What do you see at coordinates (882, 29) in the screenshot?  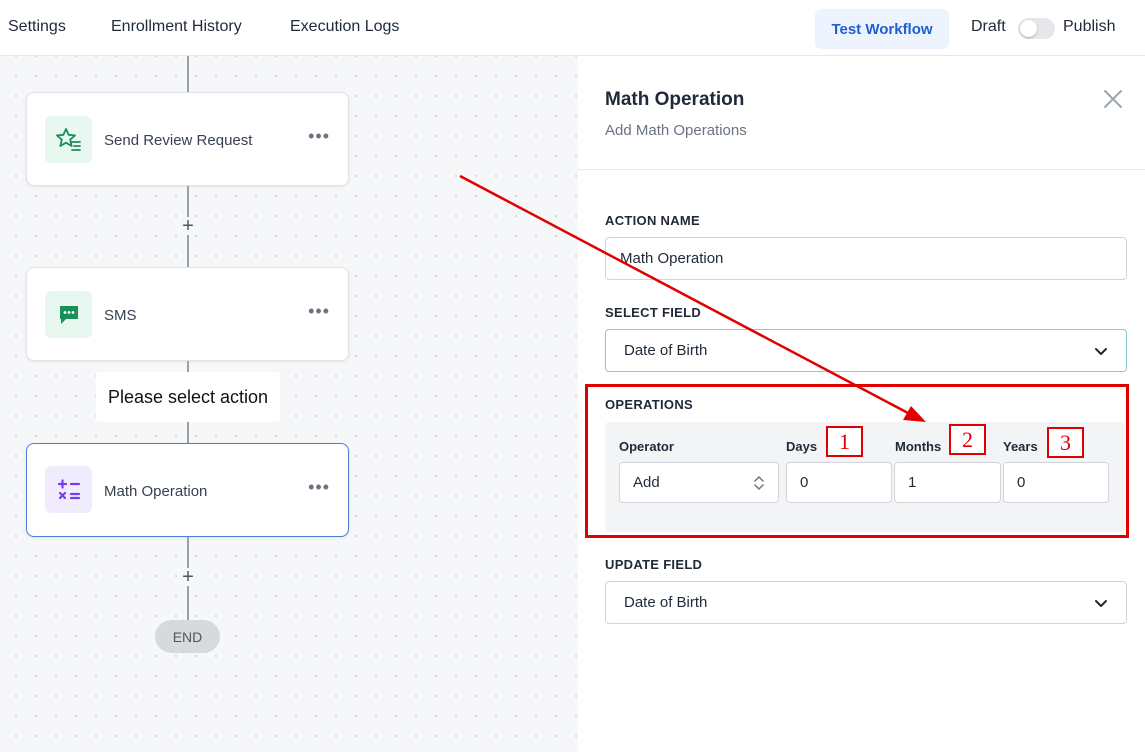 I see `test-workflow-button: Test Workflow` at bounding box center [882, 29].